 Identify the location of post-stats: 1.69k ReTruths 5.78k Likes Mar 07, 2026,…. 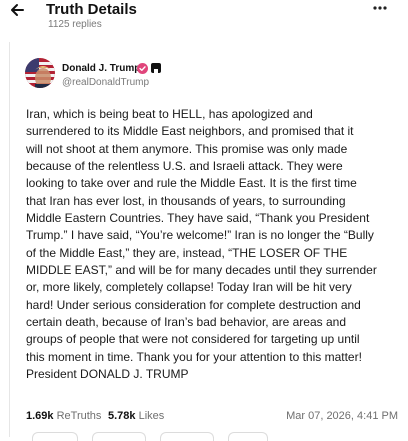
(212, 416).